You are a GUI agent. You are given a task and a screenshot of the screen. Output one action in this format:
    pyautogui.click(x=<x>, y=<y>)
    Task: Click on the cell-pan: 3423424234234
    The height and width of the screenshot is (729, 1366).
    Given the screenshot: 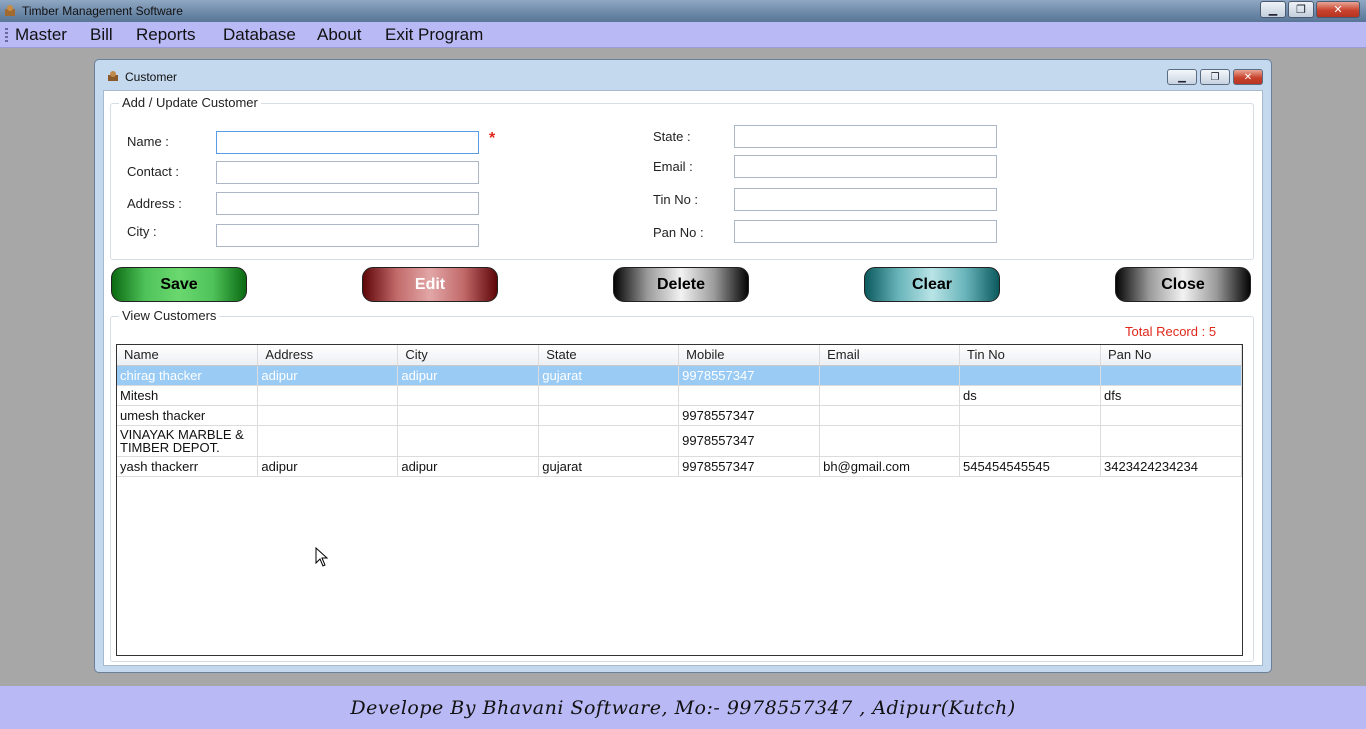 What is the action you would take?
    pyautogui.click(x=1171, y=466)
    